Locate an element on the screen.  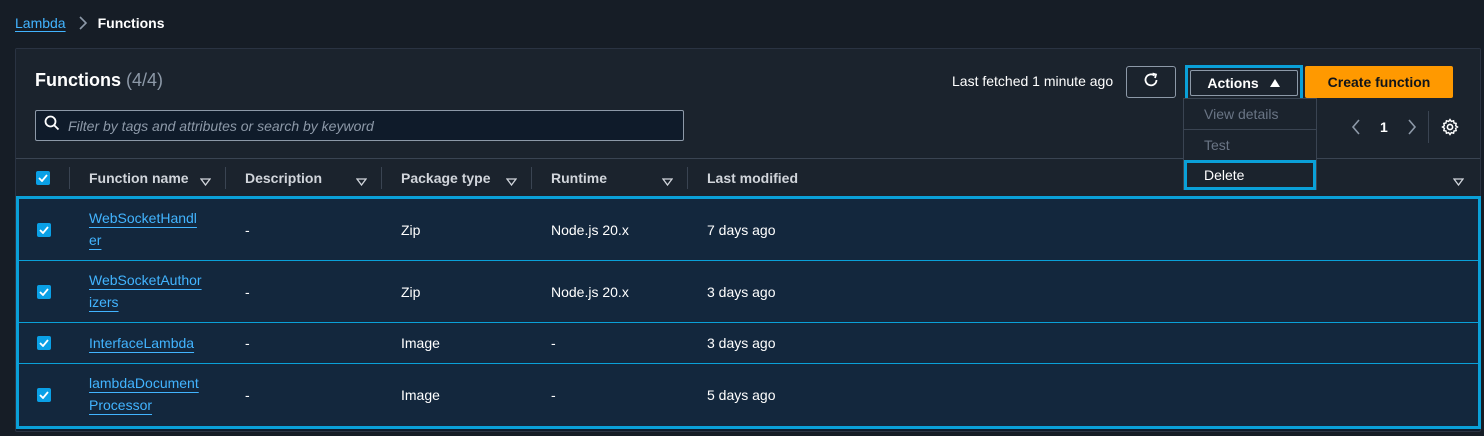
column-header-last-modified: Last modified is located at coordinates (752, 178).